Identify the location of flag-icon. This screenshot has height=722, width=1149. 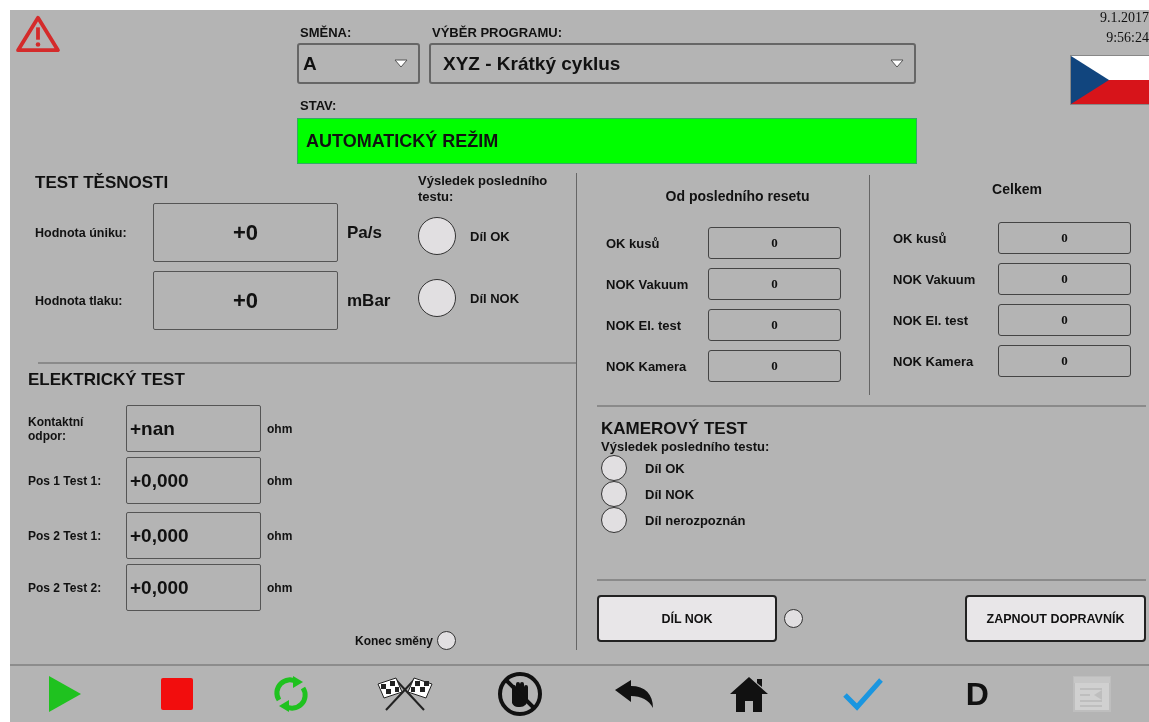
(1109, 80).